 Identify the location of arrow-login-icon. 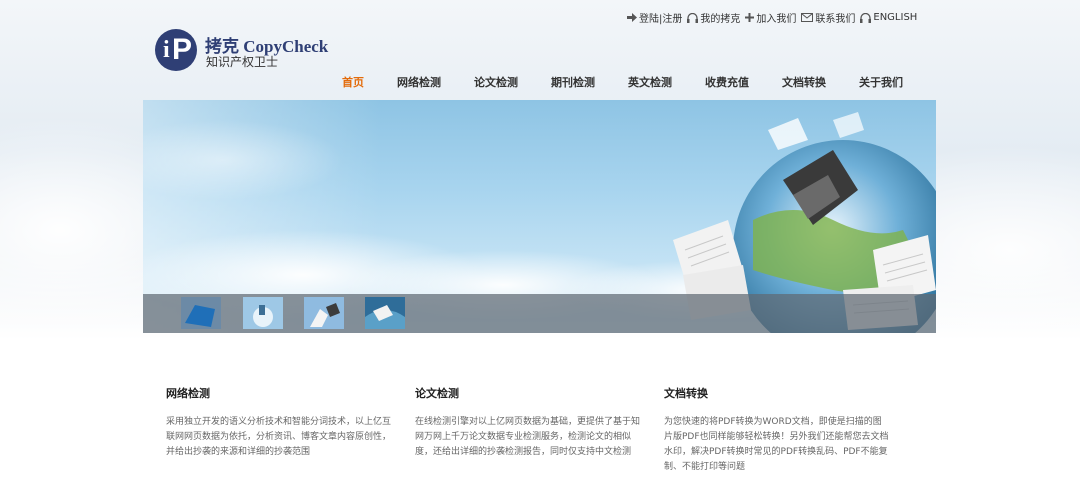
(632, 17).